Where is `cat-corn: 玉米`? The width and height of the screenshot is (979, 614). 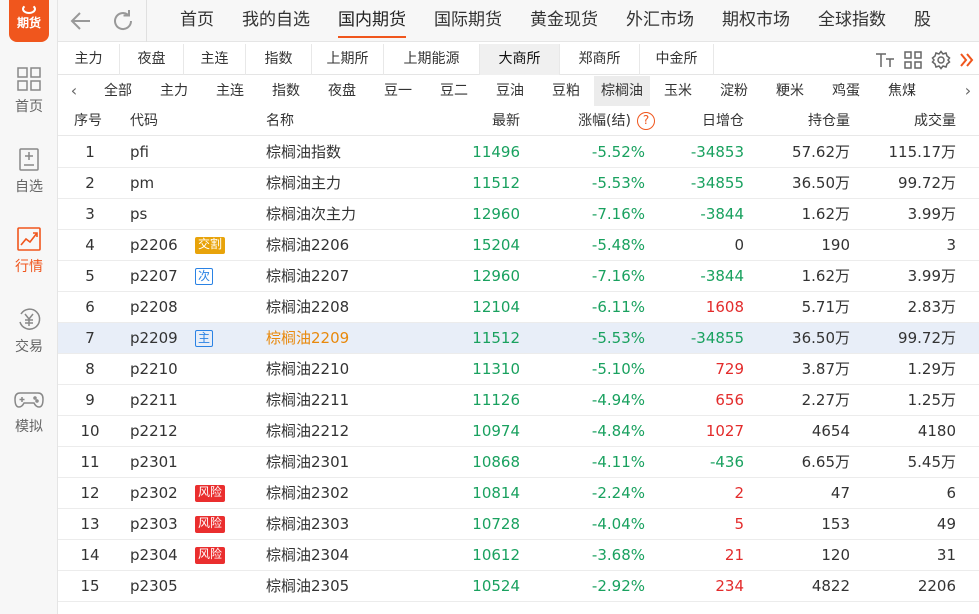
cat-corn: 玉米 is located at coordinates (678, 91).